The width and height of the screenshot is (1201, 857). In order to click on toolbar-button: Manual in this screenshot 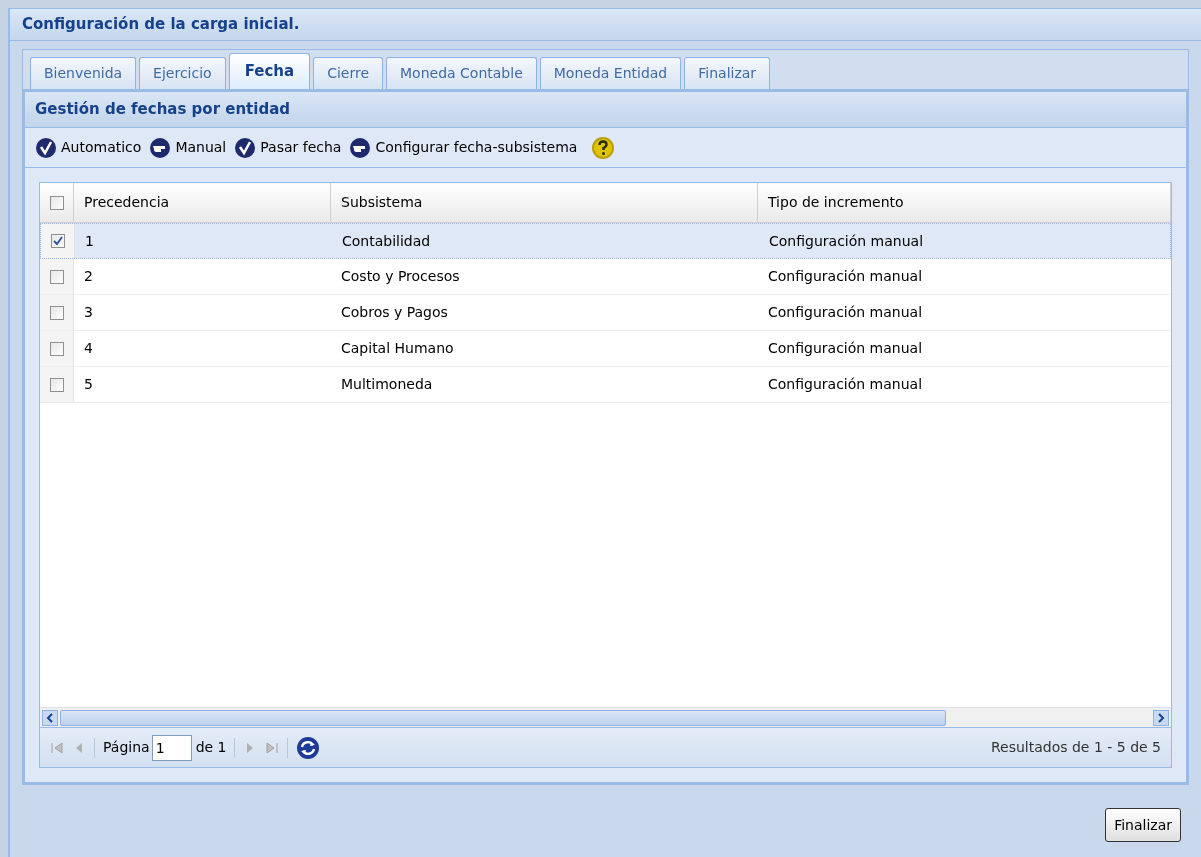, I will do `click(188, 147)`.